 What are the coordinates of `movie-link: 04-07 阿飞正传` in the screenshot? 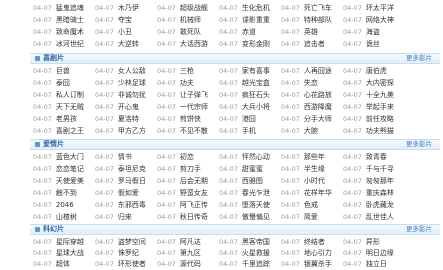 It's located at (188, 205).